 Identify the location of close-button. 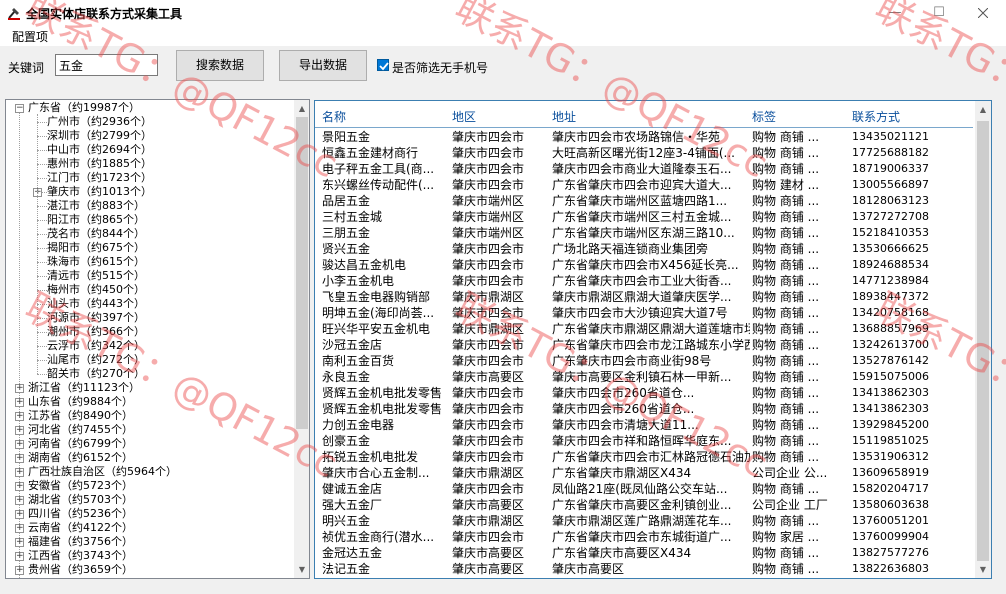
(983, 13).